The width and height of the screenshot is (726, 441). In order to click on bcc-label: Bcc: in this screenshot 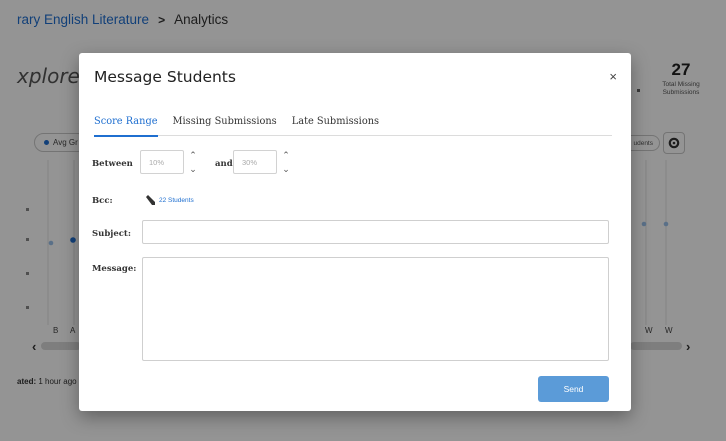, I will do `click(102, 201)`.